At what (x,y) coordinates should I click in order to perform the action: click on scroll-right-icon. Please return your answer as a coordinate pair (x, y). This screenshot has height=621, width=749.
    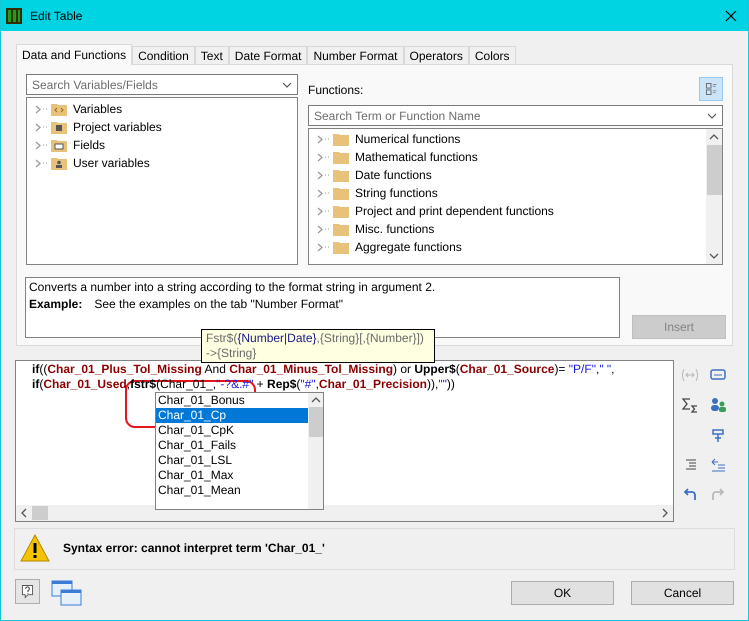
    Looking at the image, I should click on (665, 513).